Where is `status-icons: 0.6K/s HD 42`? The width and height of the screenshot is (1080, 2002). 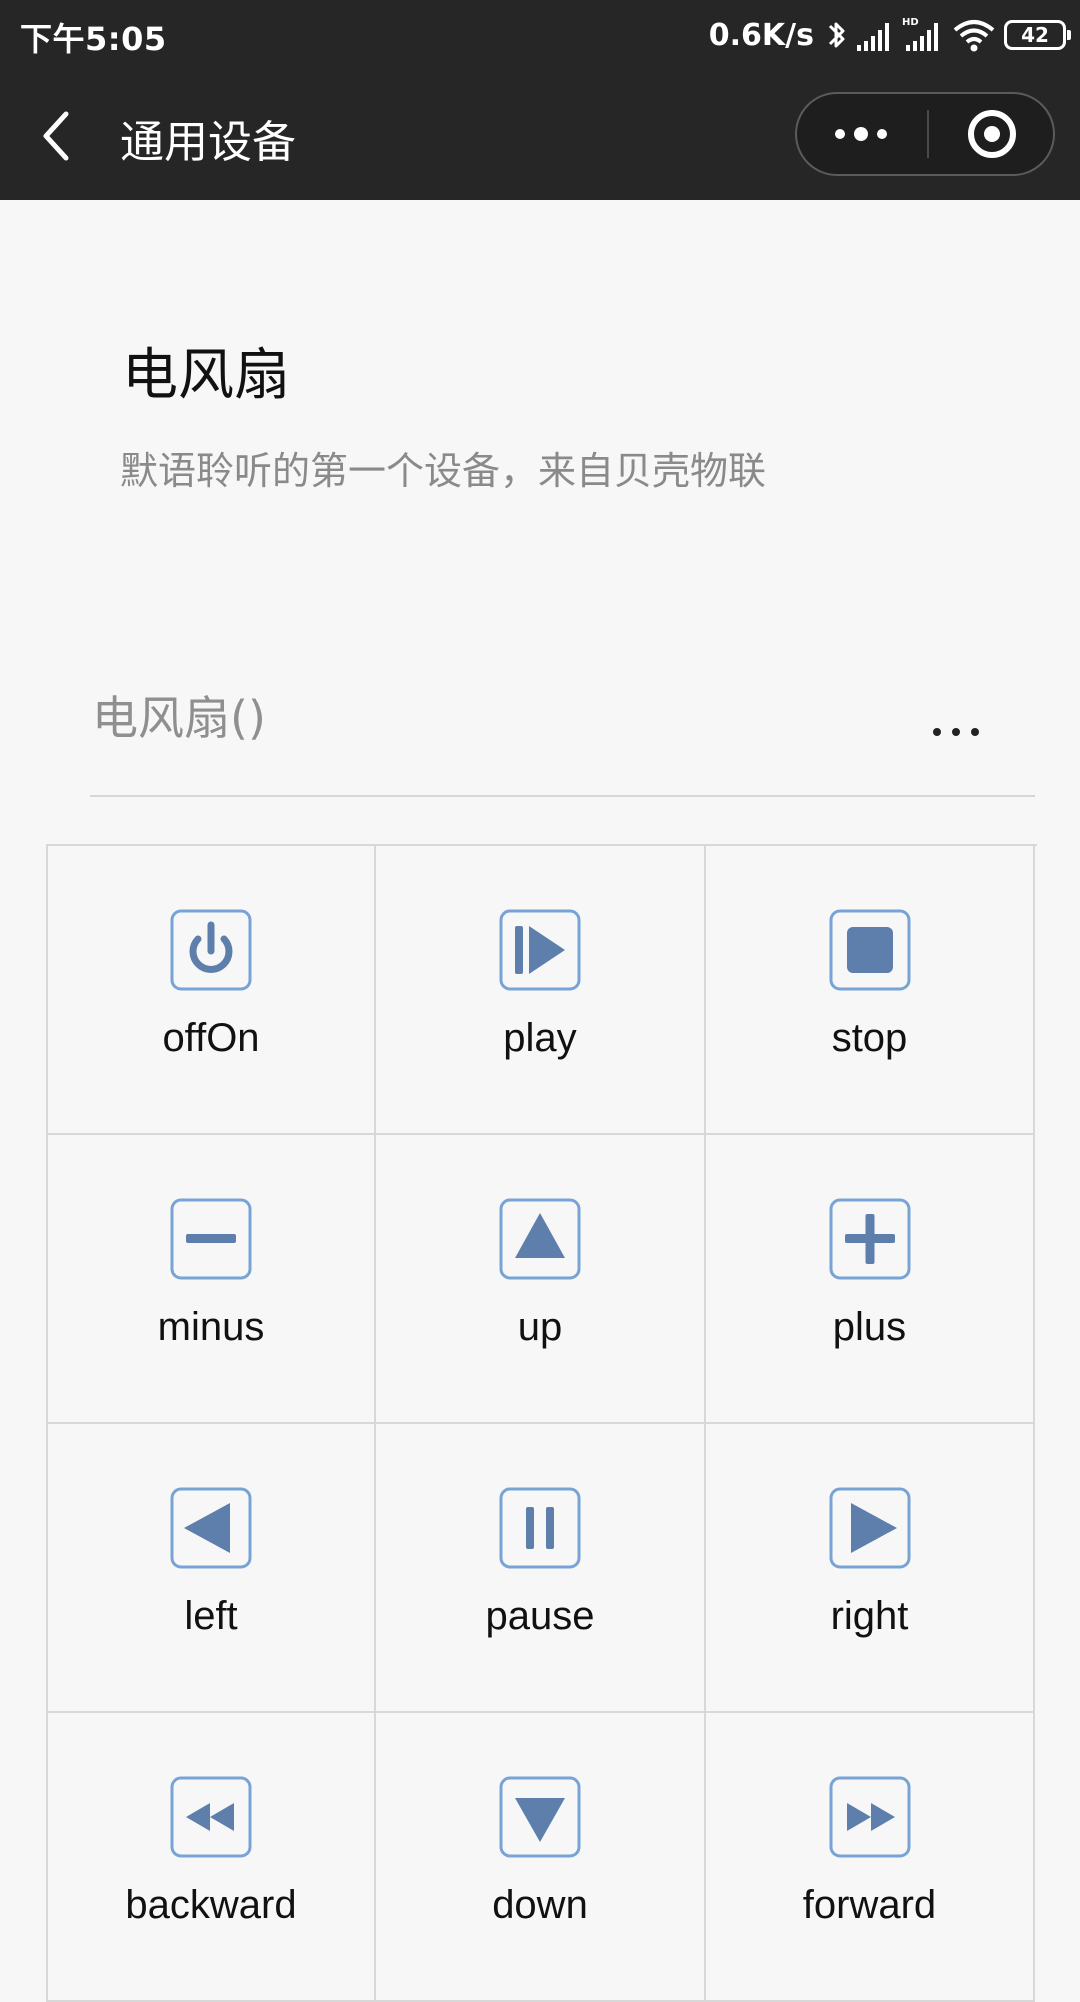 status-icons: 0.6K/s HD 42 is located at coordinates (889, 35).